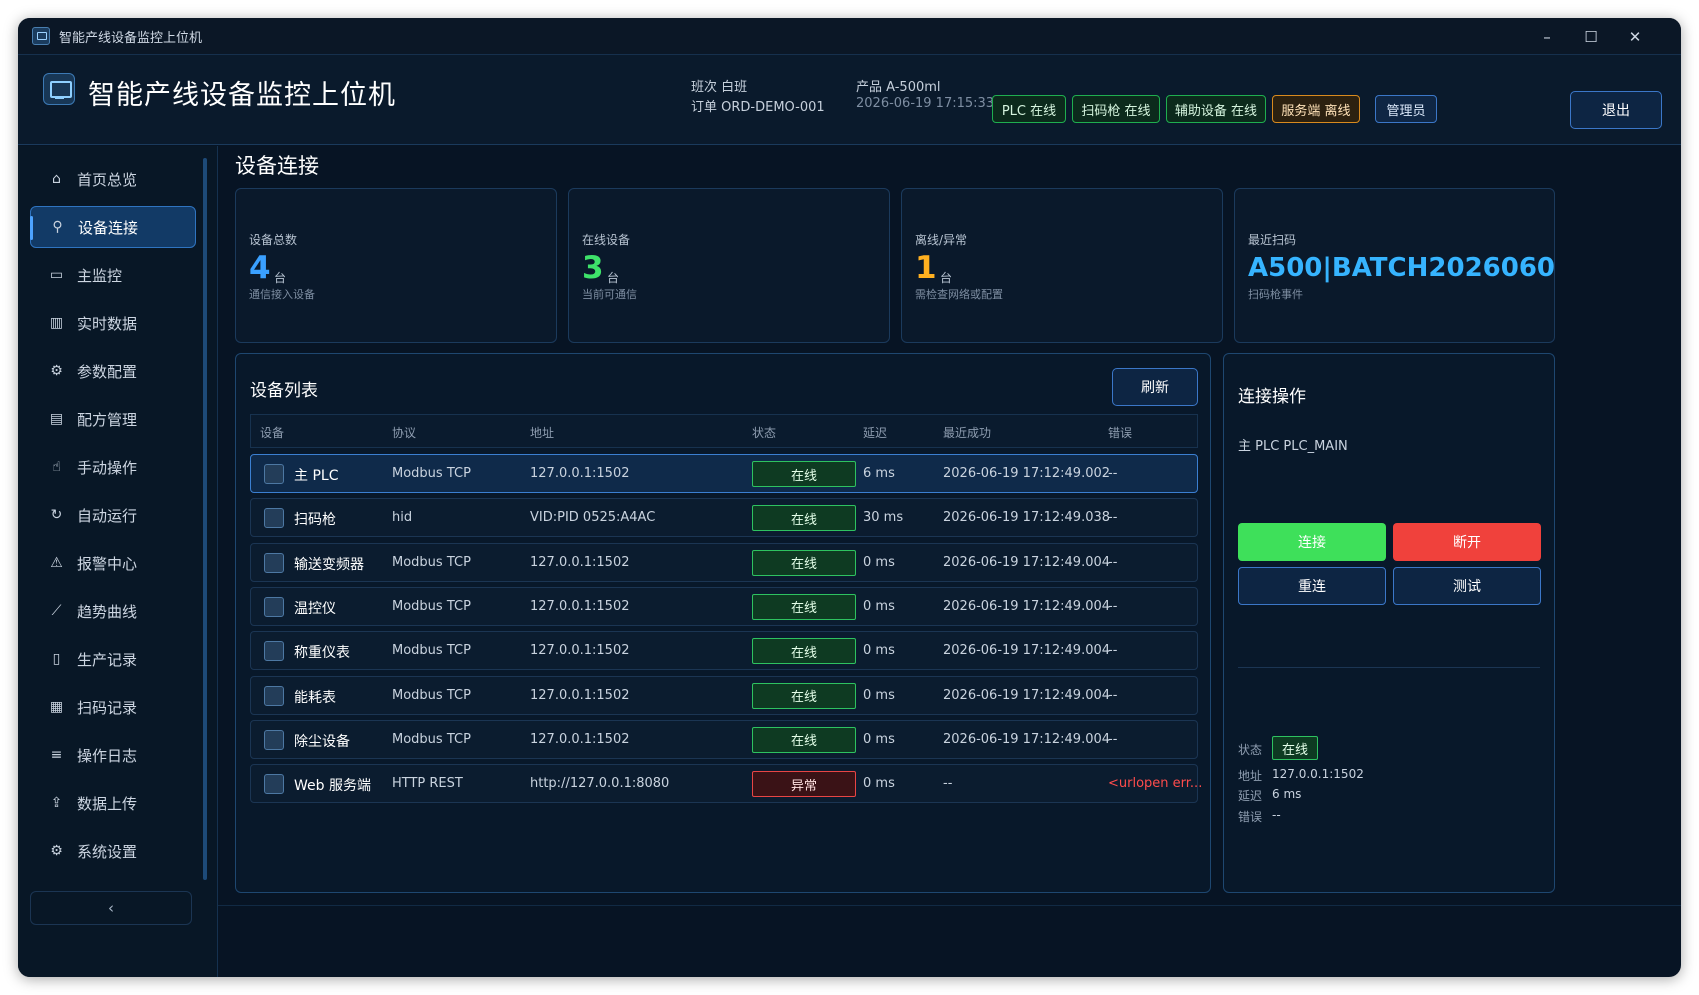 The height and width of the screenshot is (995, 1699). I want to click on sidebar-item-11: ▦ 扫码记录, so click(113, 707).